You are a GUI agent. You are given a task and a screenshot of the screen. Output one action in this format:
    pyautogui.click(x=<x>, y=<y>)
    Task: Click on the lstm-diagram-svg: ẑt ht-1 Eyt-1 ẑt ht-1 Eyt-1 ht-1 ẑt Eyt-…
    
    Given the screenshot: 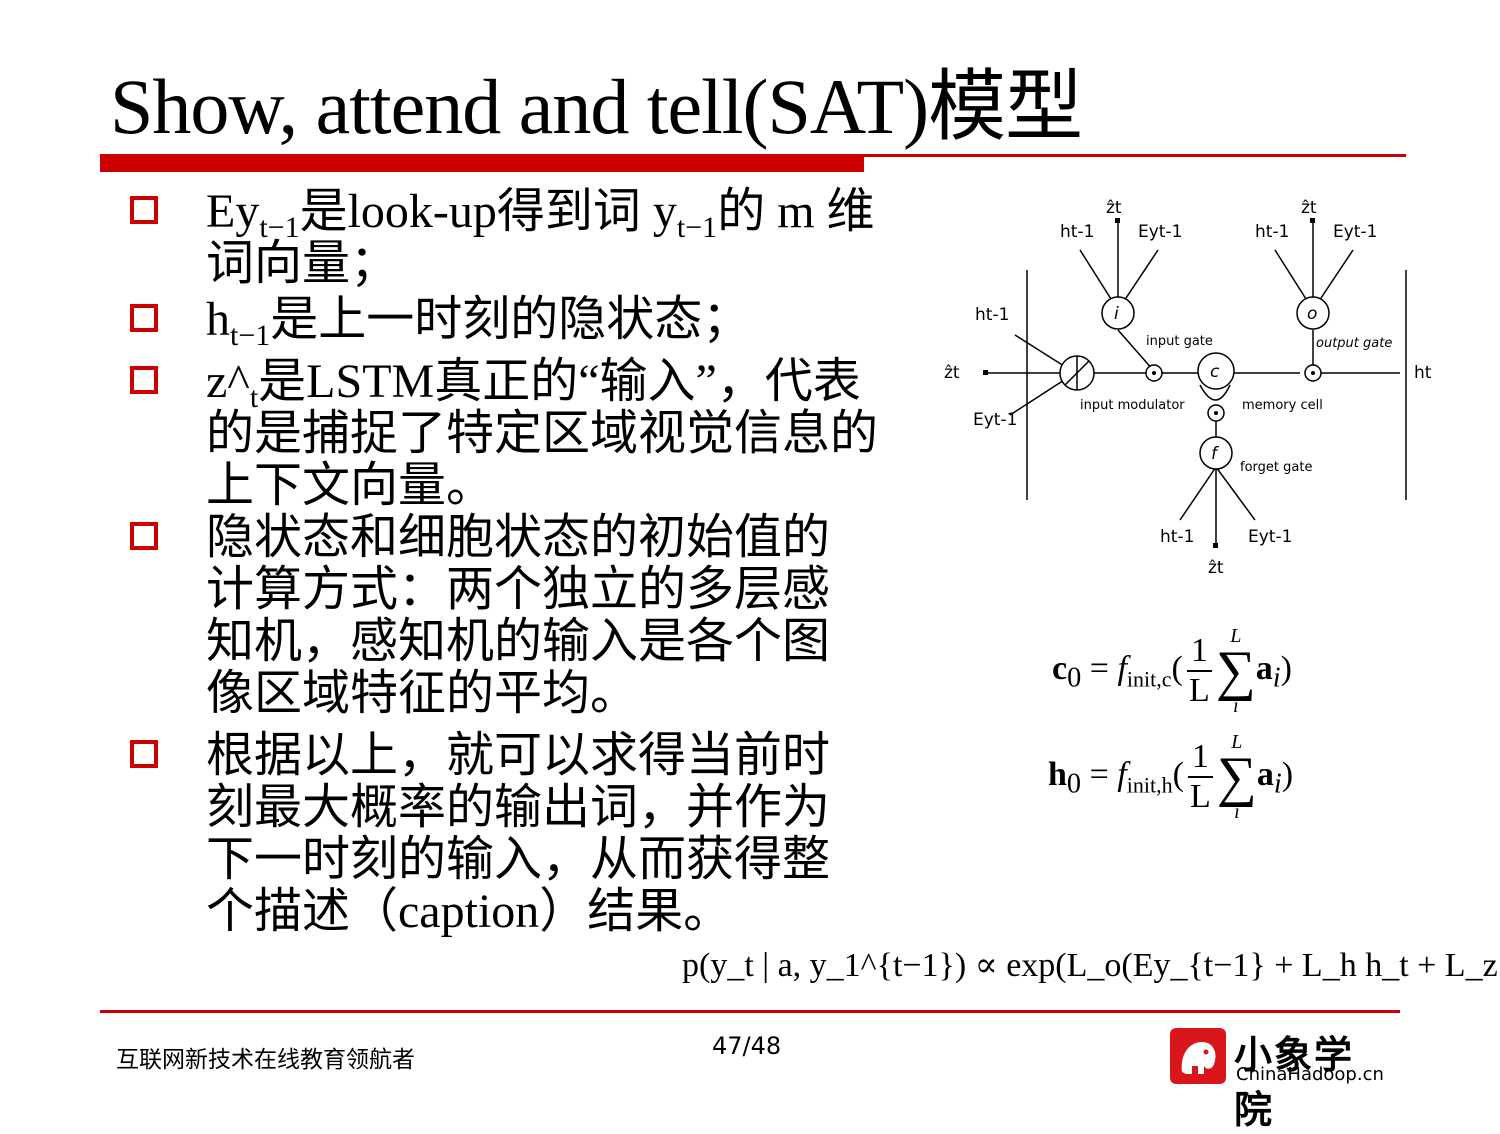 What is the action you would take?
    pyautogui.click(x=1188, y=388)
    